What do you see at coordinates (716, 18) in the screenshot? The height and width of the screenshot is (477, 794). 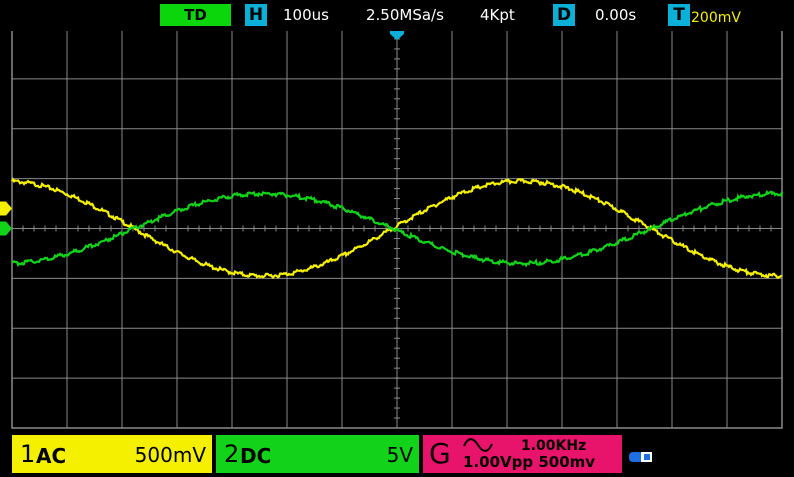 I see `trigger-level-value: 200mV` at bounding box center [716, 18].